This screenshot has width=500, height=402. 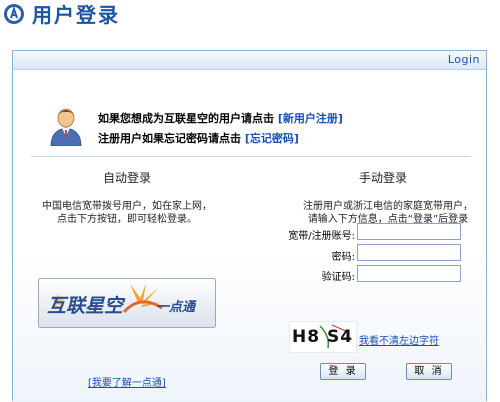 I want to click on forgot-notice-text: 注册用户如果忘记密码请点击, so click(x=169, y=138).